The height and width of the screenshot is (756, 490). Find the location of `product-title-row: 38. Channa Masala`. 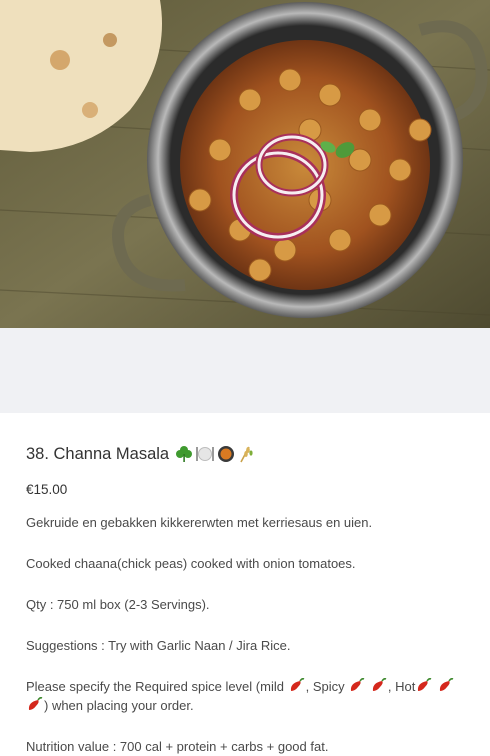

product-title-row: 38. Channa Masala is located at coordinates (246, 454).